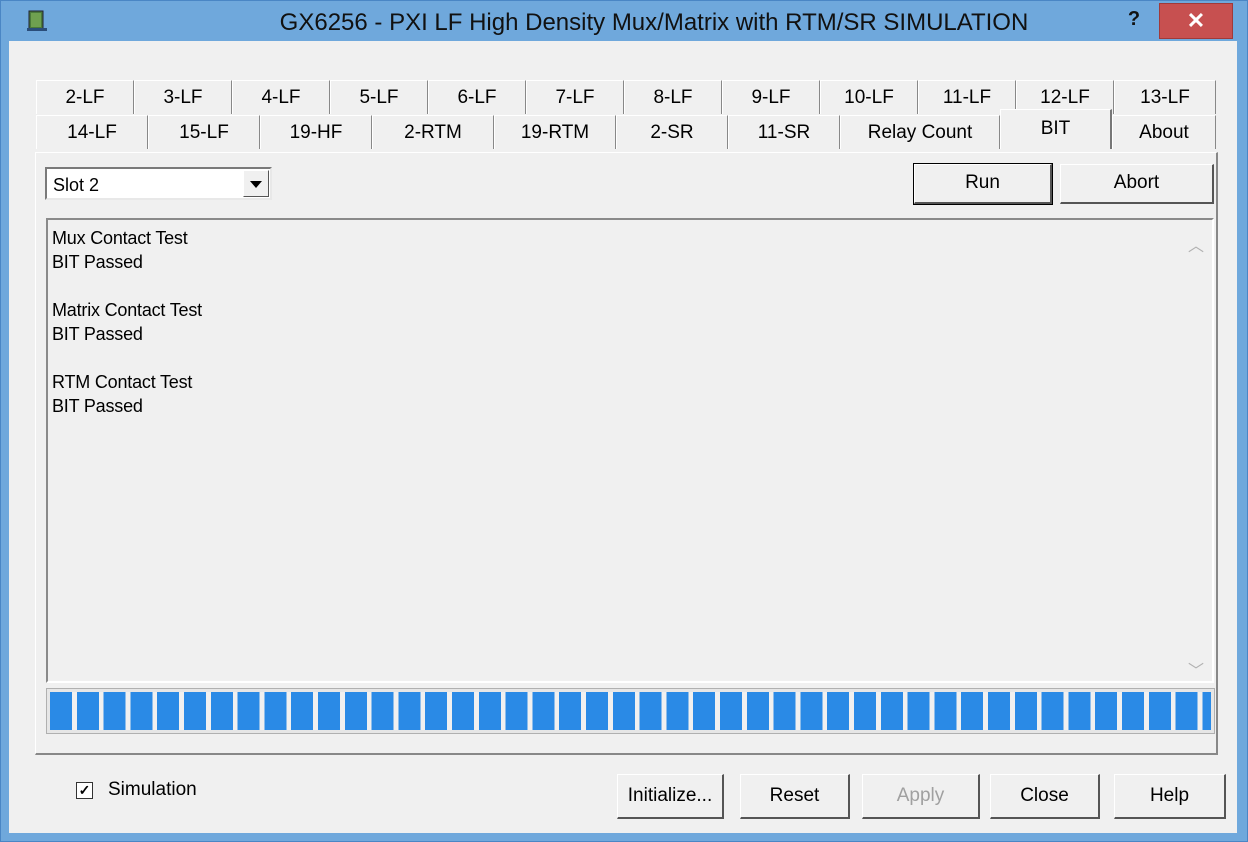 Image resolution: width=1248 pixels, height=842 pixels. I want to click on tab-19-hf: 19-HF, so click(316, 132).